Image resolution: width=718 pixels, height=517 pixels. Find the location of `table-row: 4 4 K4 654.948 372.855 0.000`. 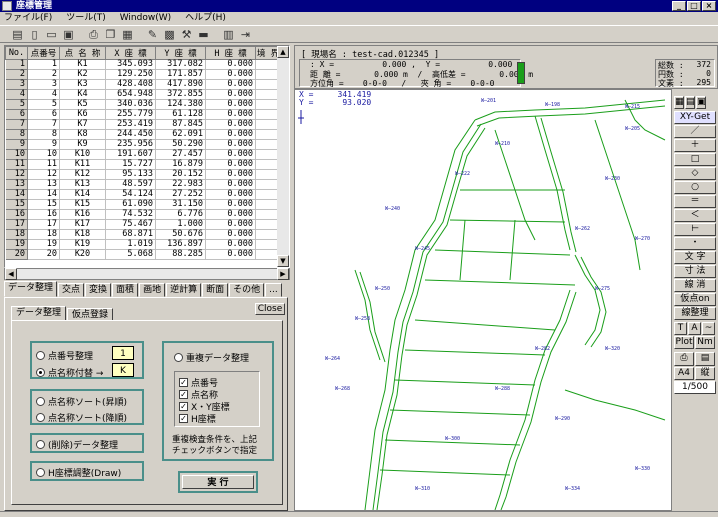

table-row: 4 4 K4 654.948 372.855 0.000 is located at coordinates (143, 94).